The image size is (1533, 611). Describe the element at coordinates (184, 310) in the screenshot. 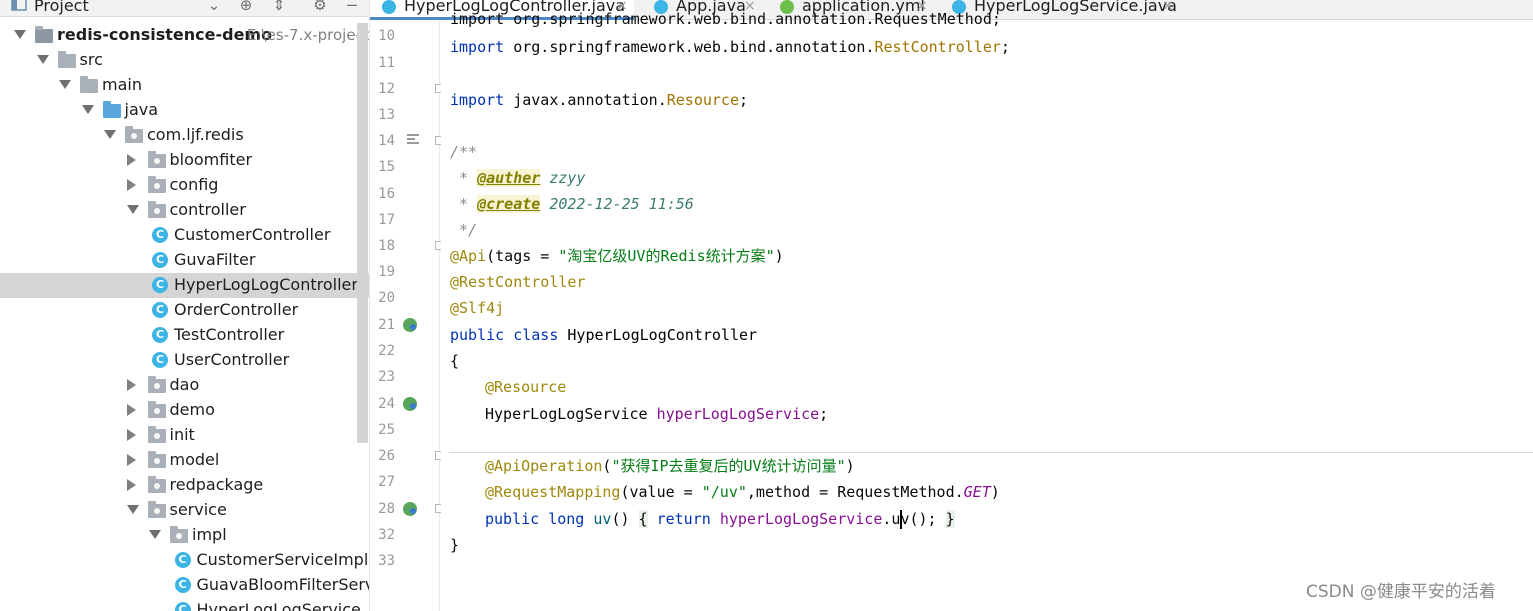

I see `tree-item-ordercontroller: C OrderController` at that location.